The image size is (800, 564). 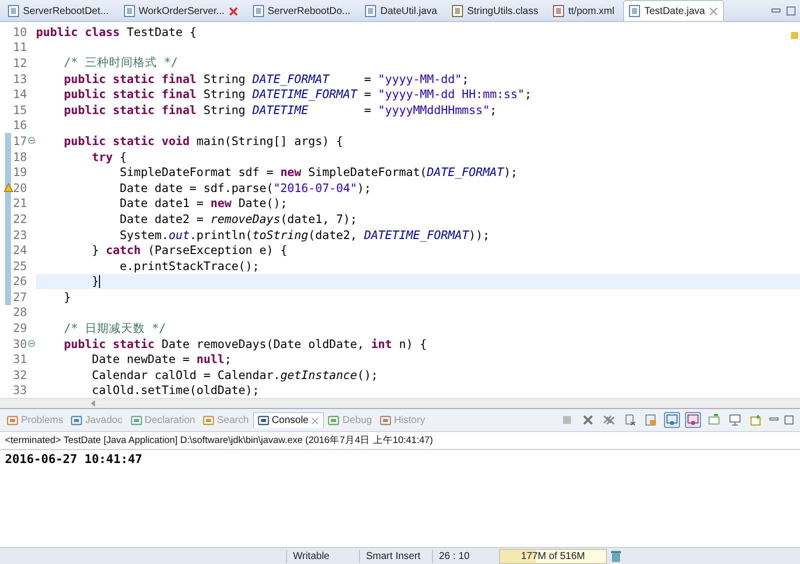 I want to click on tab-label: Search, so click(x=233, y=420).